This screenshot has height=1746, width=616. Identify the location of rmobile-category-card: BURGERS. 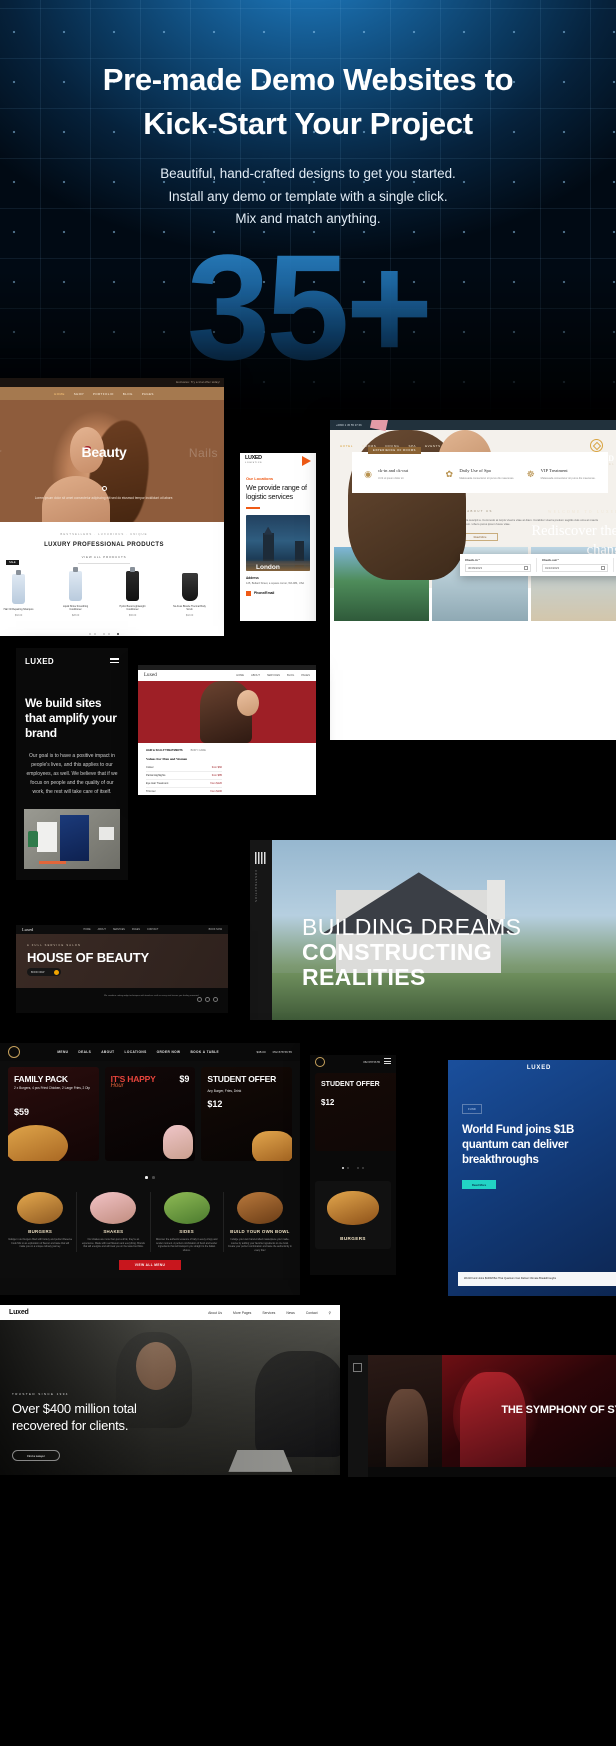
(353, 1215).